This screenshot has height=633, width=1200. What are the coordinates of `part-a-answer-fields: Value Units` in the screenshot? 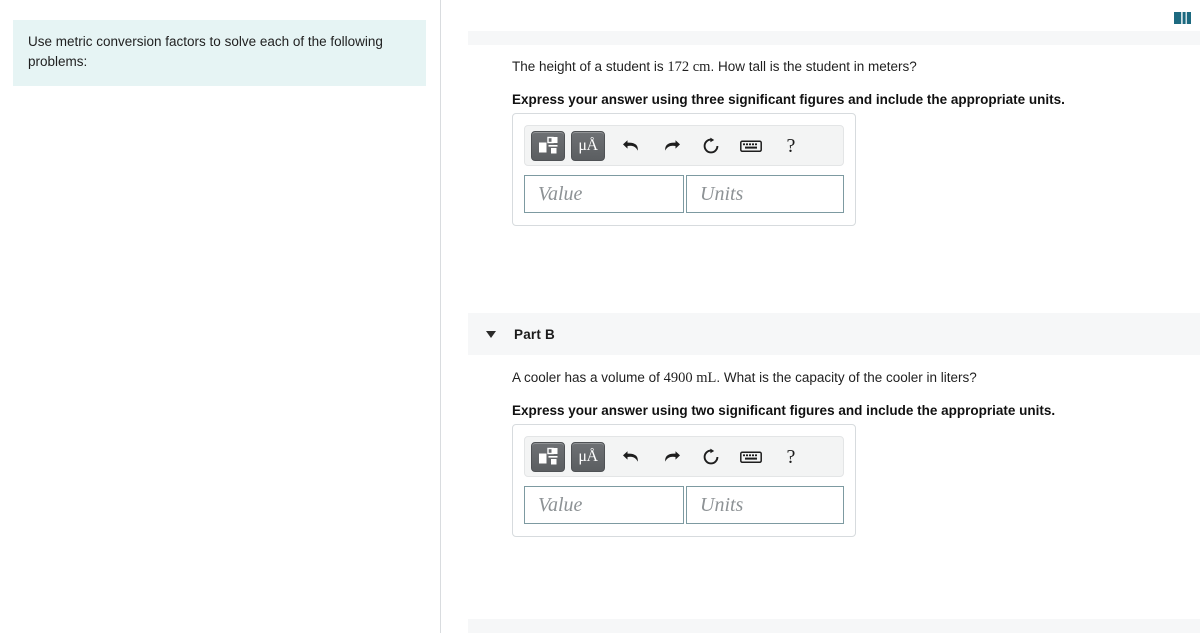 It's located at (684, 194).